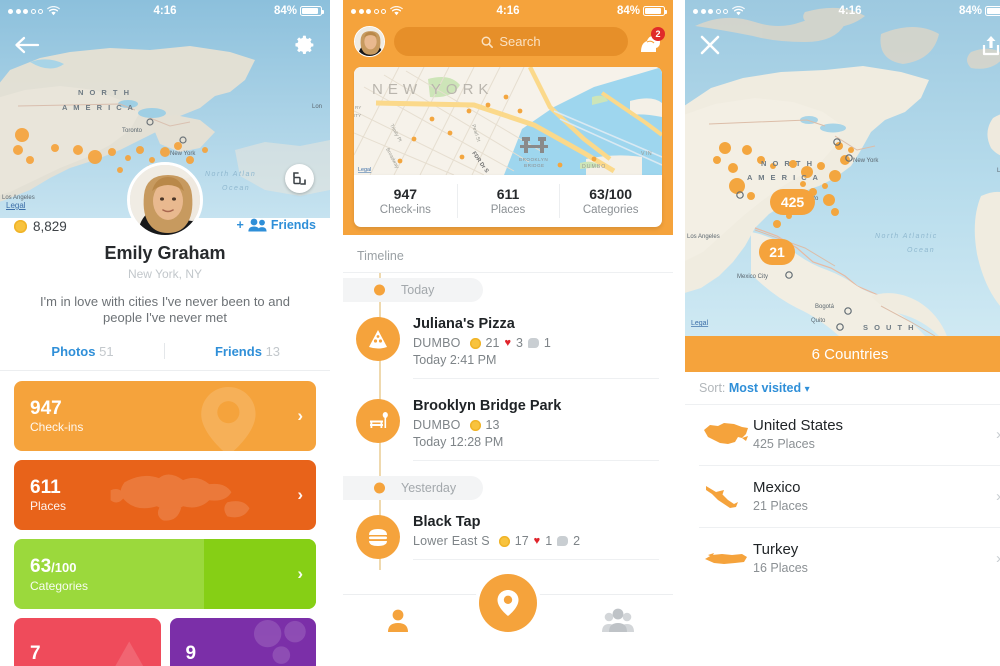 The image size is (1000, 666). I want to click on status-bar-p2: 4:16 84%, so click(508, 11).